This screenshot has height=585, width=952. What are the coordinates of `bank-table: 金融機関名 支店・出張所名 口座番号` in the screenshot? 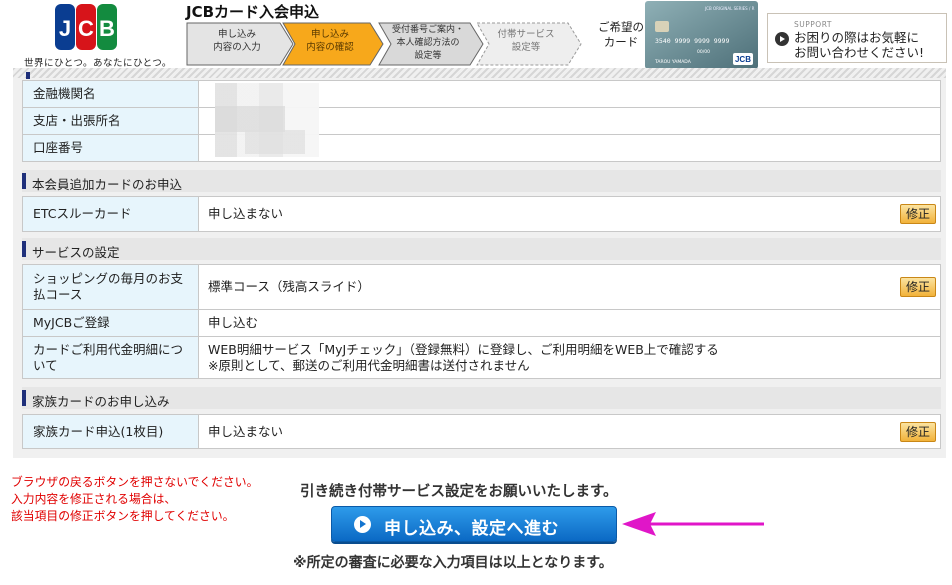 It's located at (481, 121).